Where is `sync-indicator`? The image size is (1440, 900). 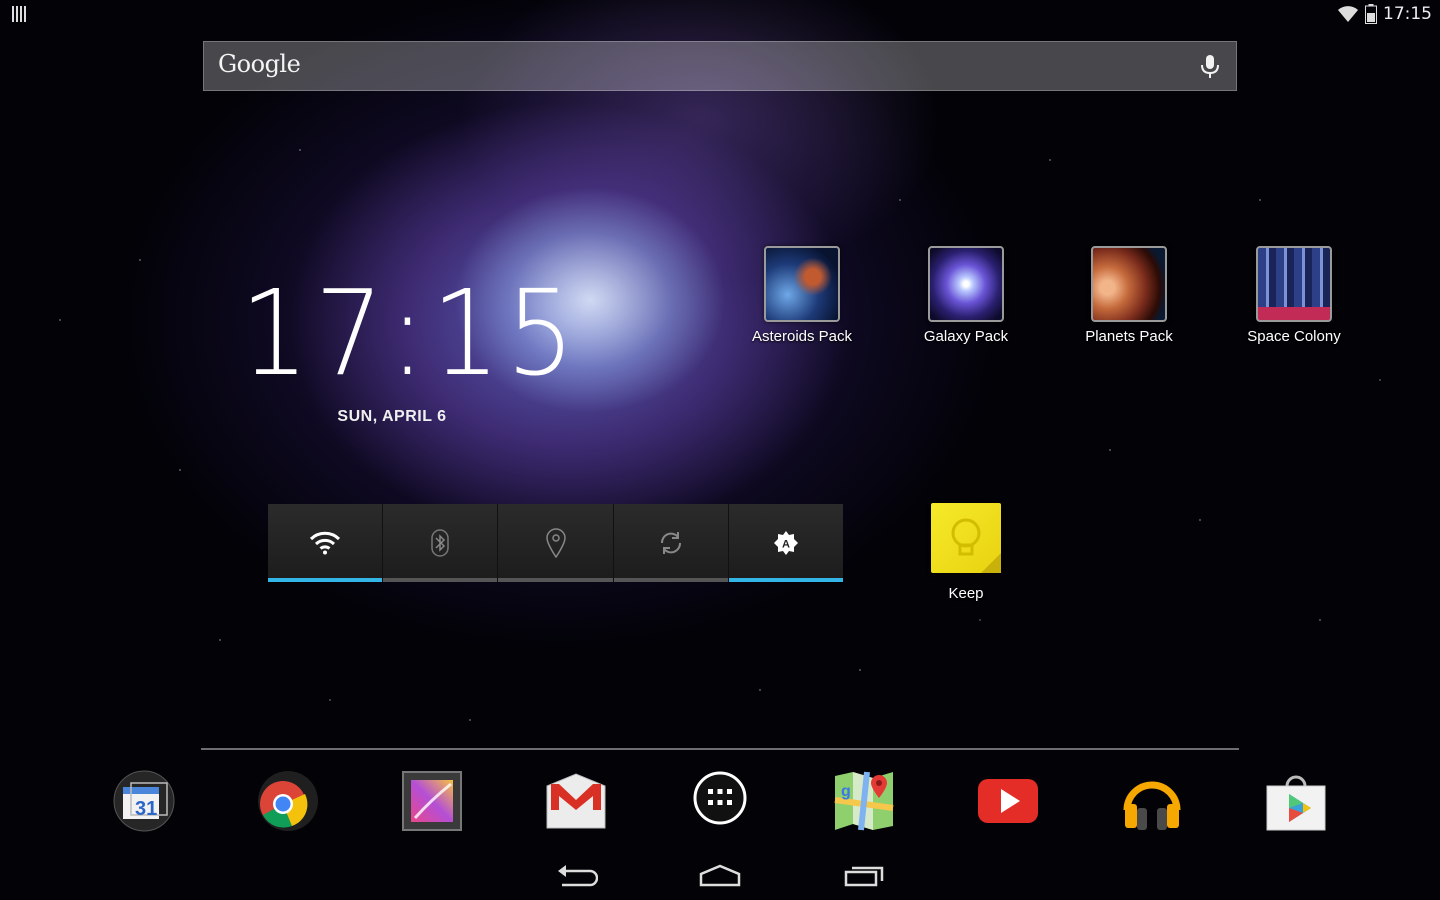 sync-indicator is located at coordinates (670, 580).